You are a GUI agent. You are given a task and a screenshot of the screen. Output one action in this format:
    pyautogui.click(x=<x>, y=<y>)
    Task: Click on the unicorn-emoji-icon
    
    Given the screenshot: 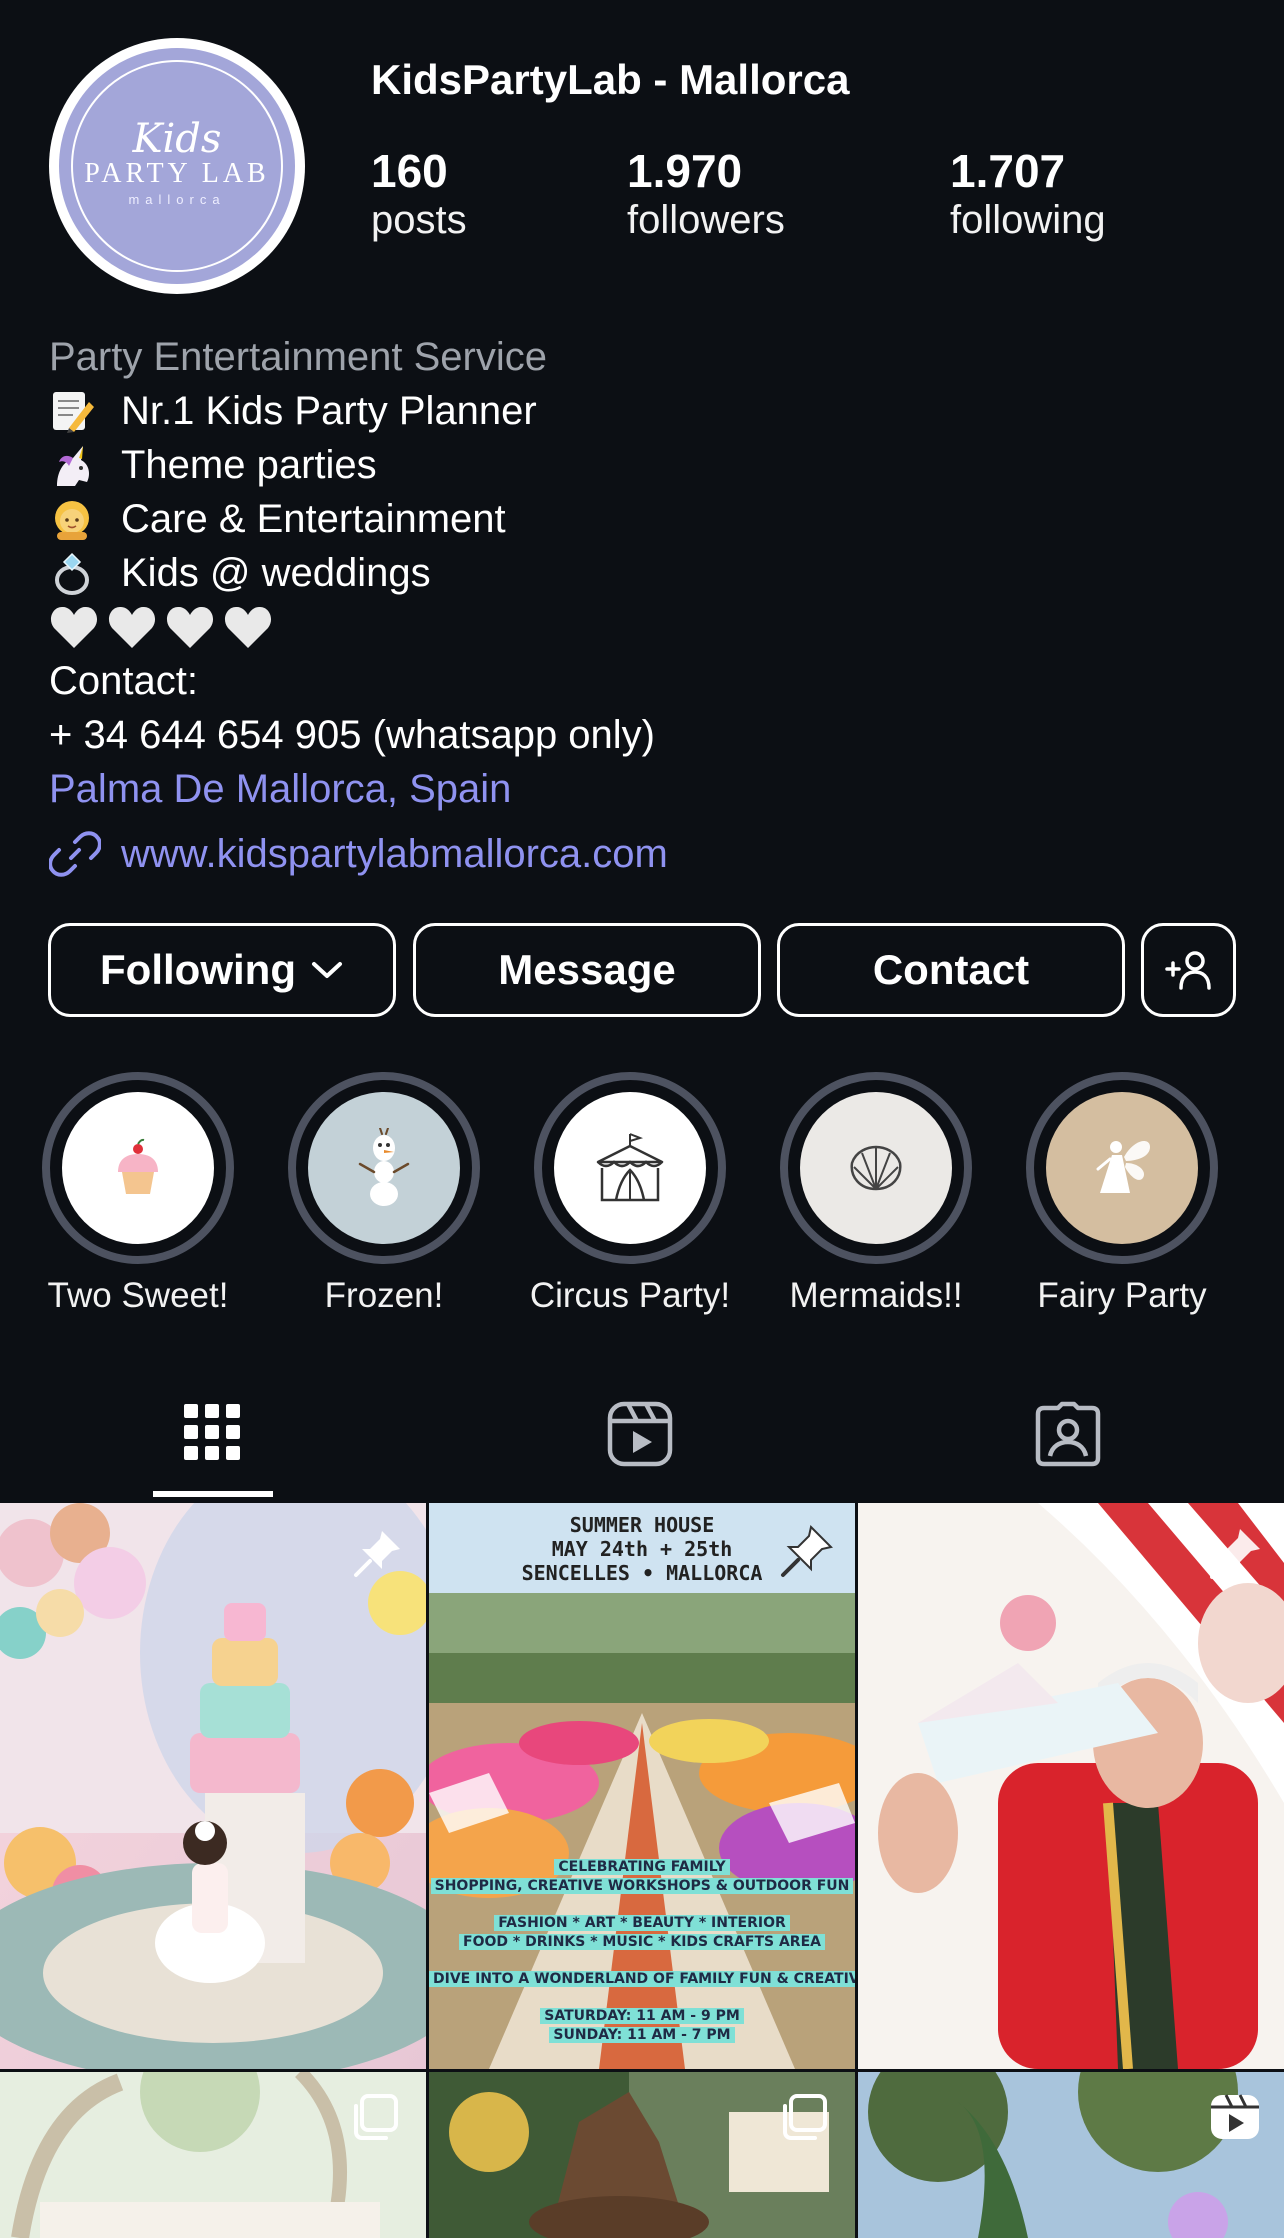 What is the action you would take?
    pyautogui.click(x=73, y=466)
    